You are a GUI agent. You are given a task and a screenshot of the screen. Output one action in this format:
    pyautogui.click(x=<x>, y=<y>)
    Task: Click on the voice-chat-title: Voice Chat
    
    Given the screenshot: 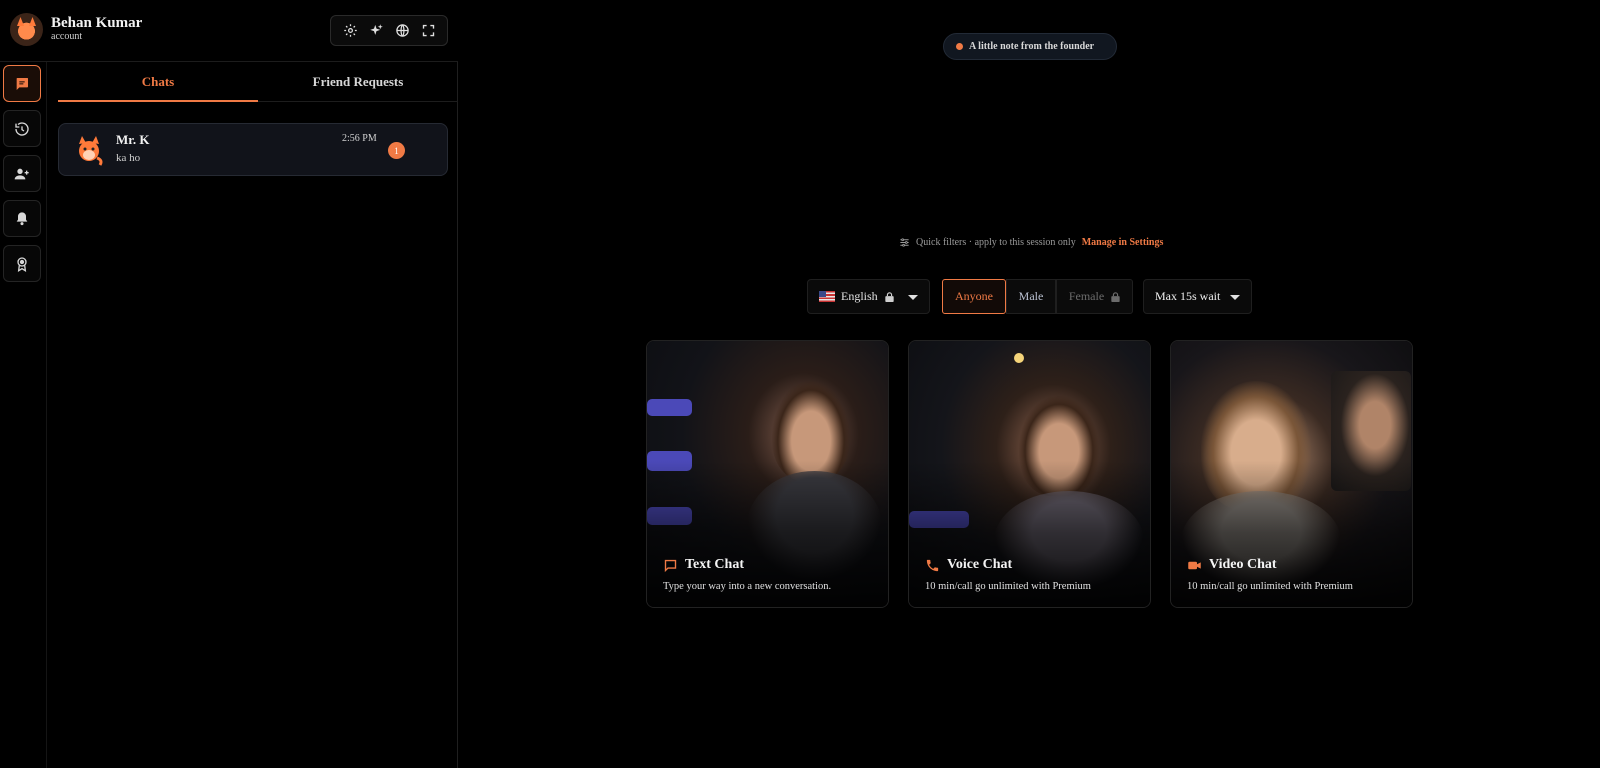 What is the action you would take?
    pyautogui.click(x=968, y=565)
    